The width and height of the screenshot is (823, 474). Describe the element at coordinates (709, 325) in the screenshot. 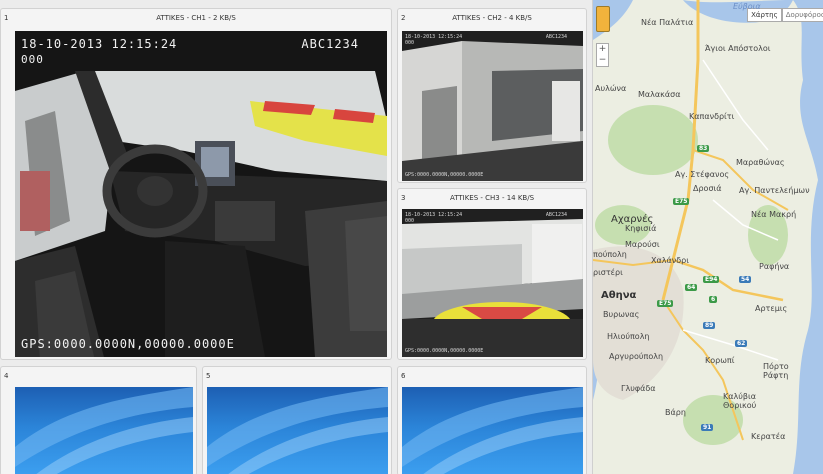

I see `road-badge: 89` at that location.